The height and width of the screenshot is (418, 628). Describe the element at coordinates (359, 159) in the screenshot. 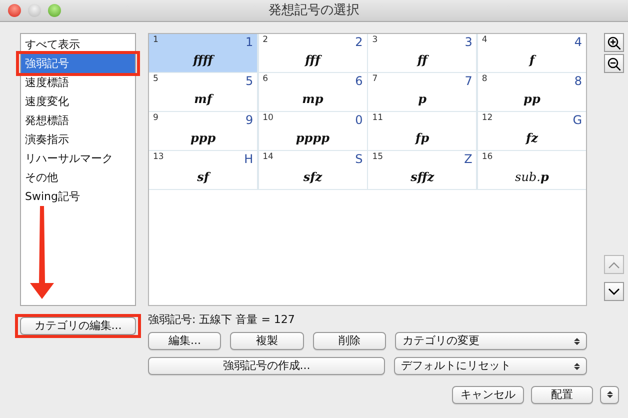

I see `shortcut-key: S` at that location.